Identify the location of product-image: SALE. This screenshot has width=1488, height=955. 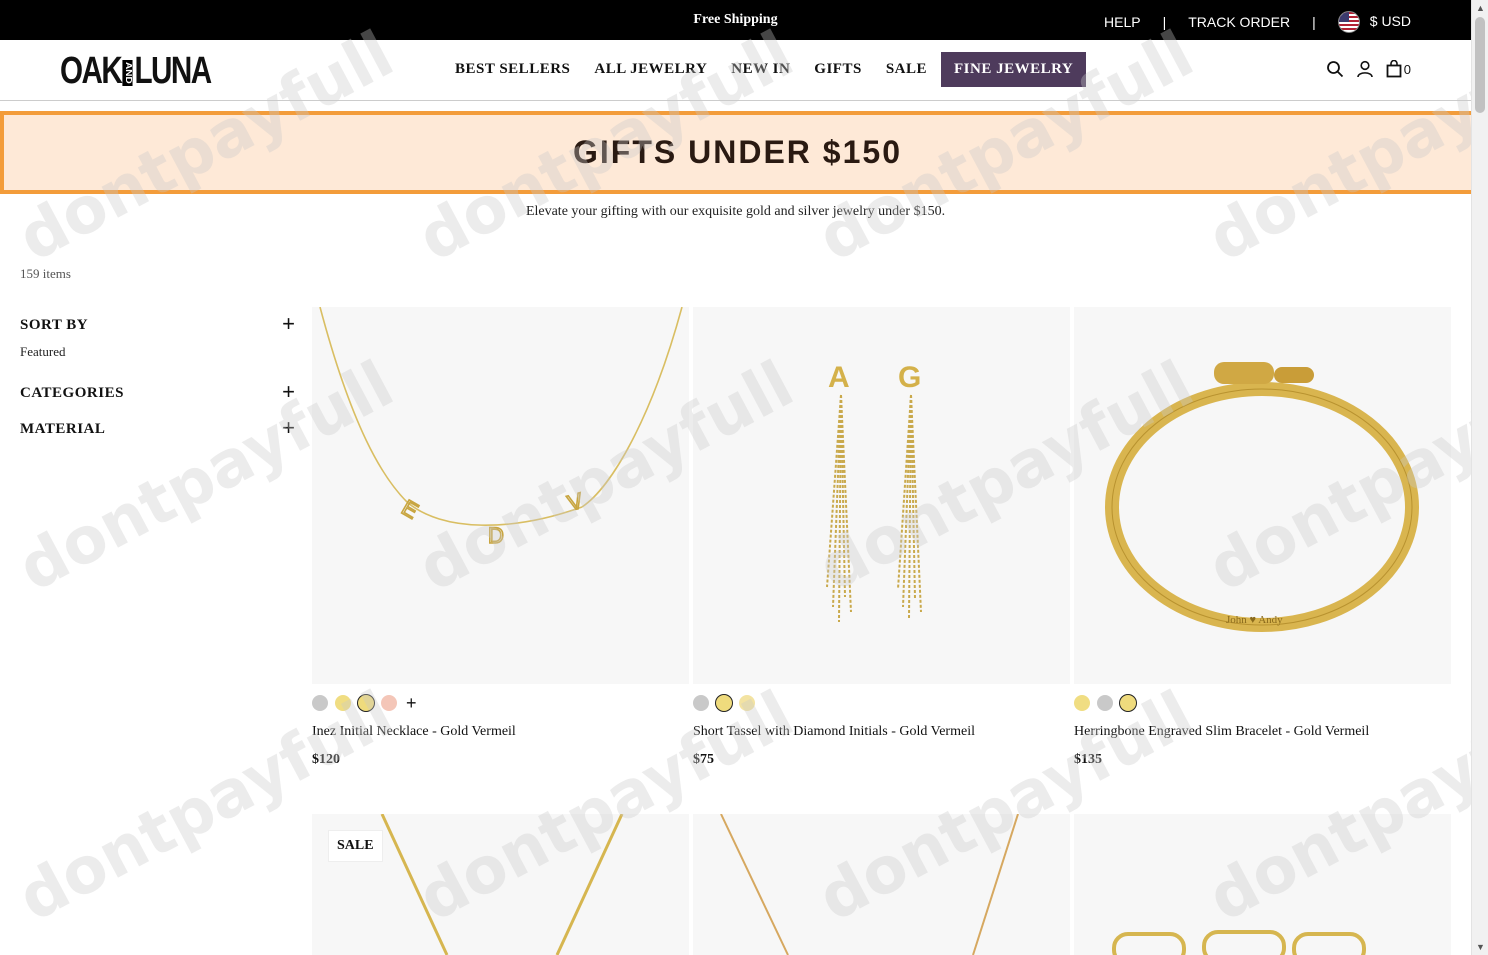
(500, 884).